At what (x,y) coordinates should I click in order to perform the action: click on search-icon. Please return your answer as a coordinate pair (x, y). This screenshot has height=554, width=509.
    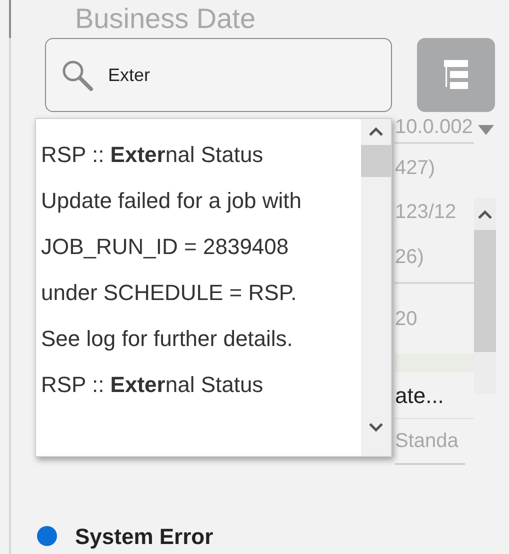
    Looking at the image, I should click on (77, 75).